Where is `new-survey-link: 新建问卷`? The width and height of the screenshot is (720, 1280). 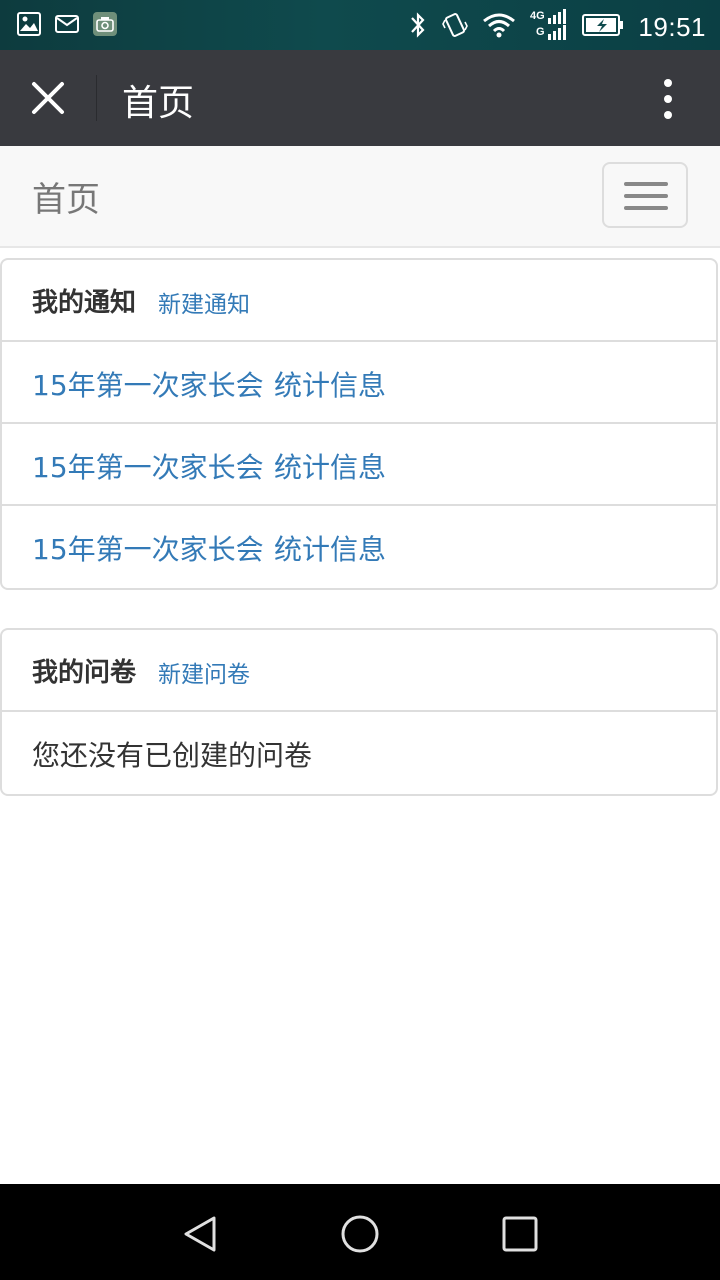 new-survey-link: 新建问卷 is located at coordinates (204, 672).